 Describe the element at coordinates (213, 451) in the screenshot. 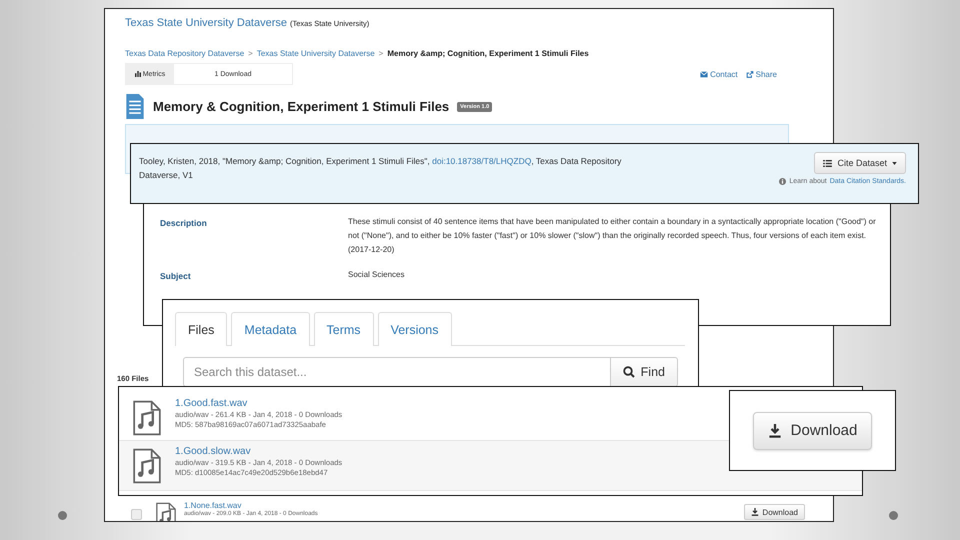

I see `file-name-link: 1.Good.slow.wav` at that location.